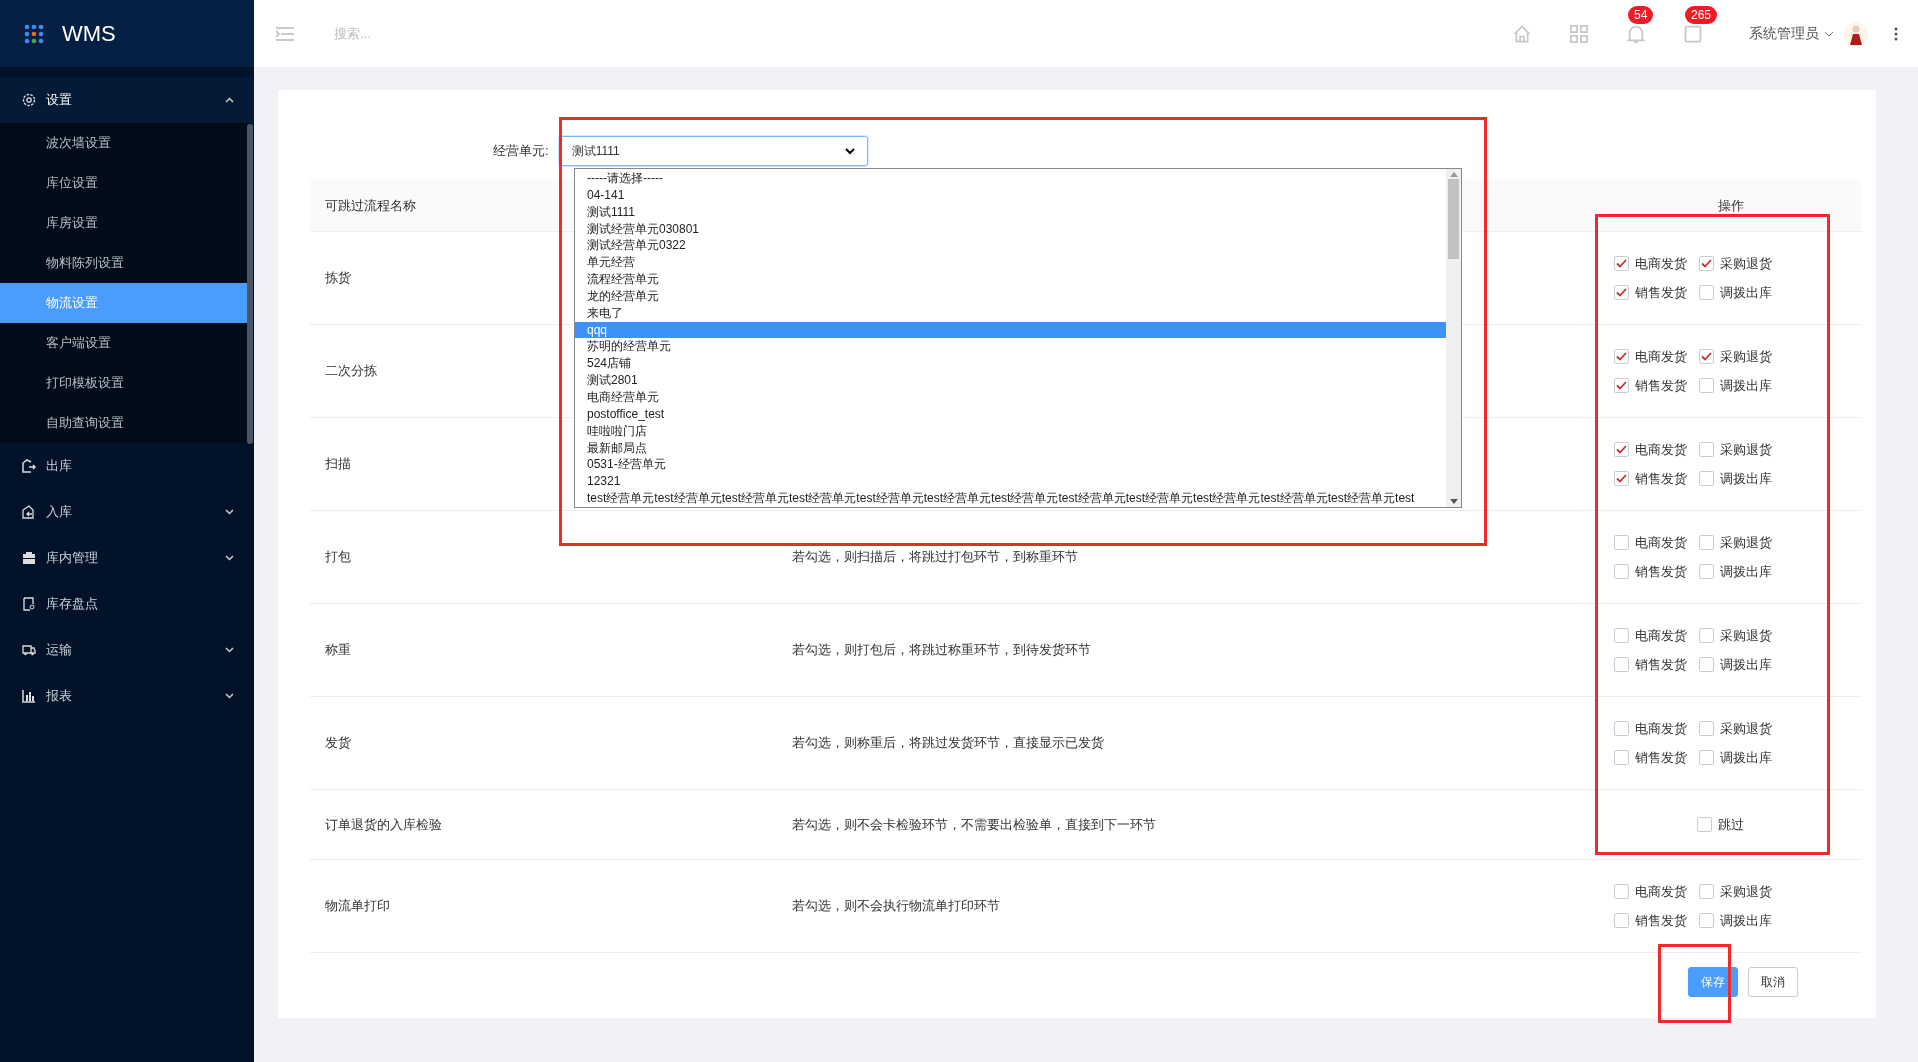 Image resolution: width=1918 pixels, height=1062 pixels. What do you see at coordinates (1641, 14) in the screenshot?
I see `notification-badge: 54` at bounding box center [1641, 14].